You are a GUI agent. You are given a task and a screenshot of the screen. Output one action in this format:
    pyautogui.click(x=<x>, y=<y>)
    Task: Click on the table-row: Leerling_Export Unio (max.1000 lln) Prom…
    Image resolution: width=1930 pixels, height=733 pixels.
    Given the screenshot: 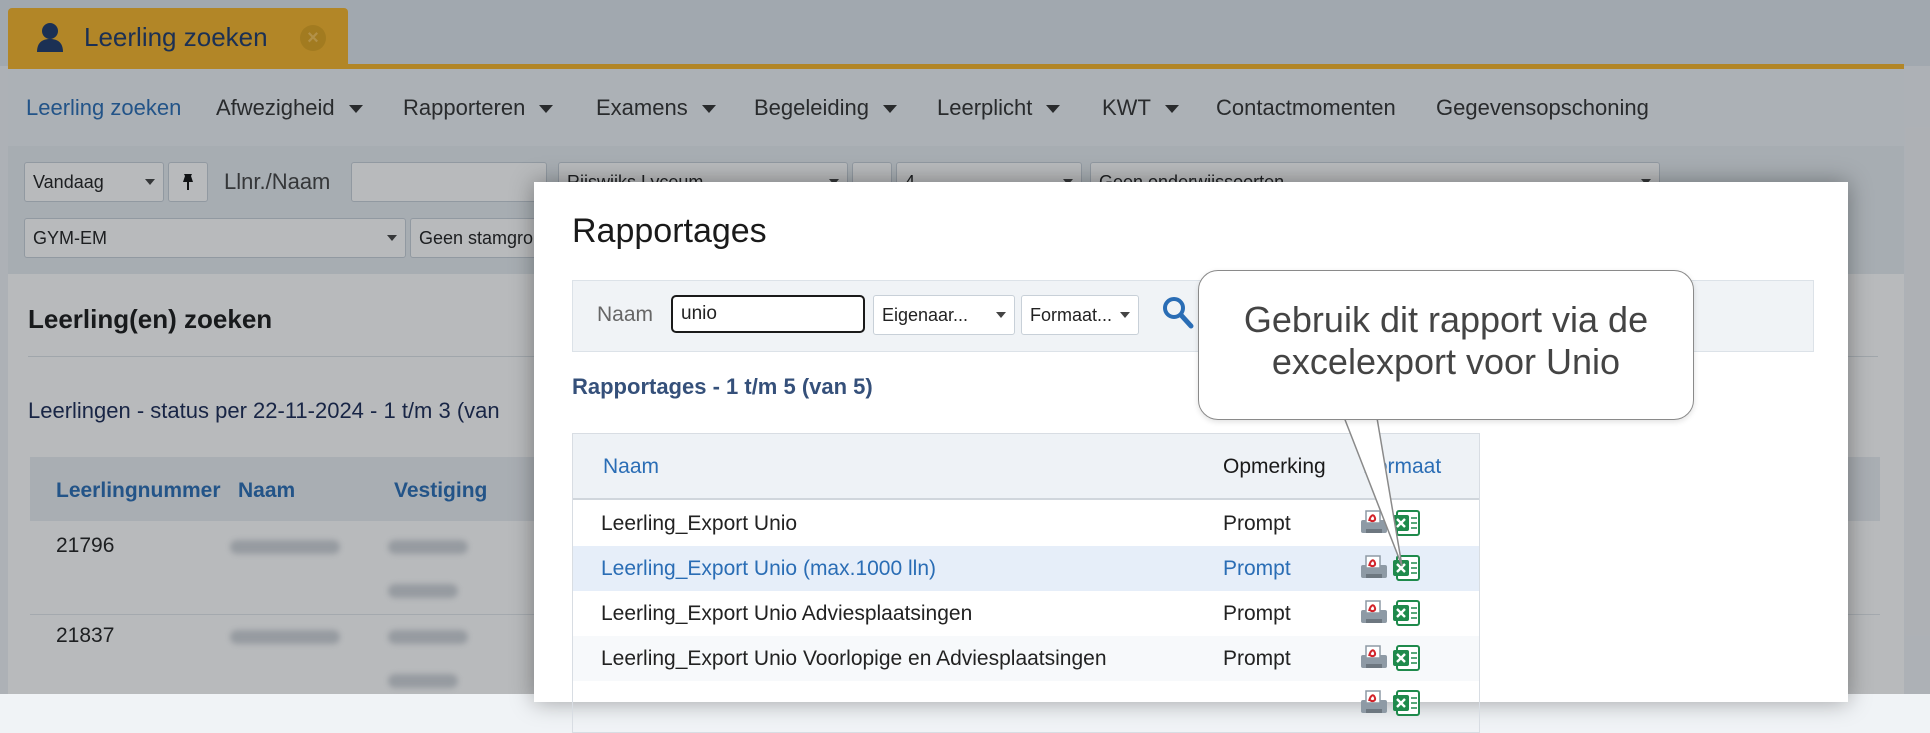 What is the action you would take?
    pyautogui.click(x=1026, y=568)
    